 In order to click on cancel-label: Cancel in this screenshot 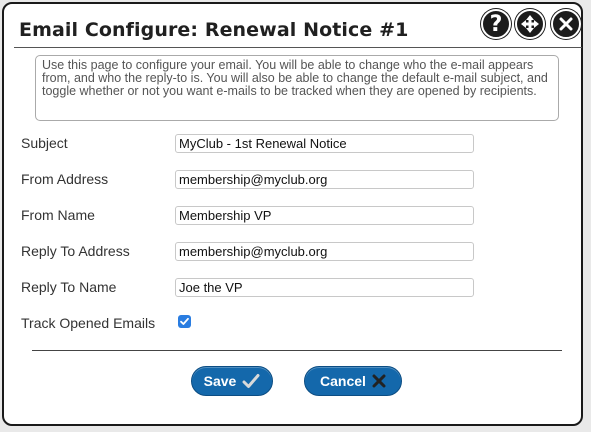, I will do `click(343, 381)`.